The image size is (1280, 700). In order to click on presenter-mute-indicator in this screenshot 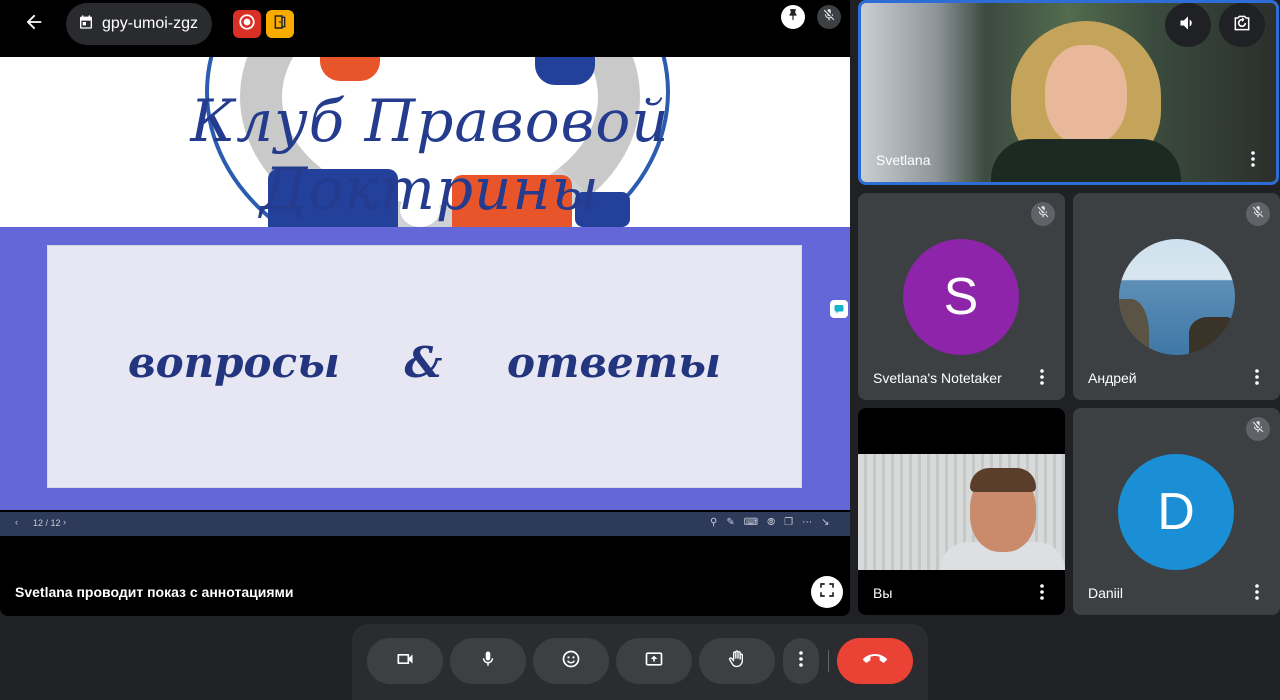, I will do `click(829, 17)`.